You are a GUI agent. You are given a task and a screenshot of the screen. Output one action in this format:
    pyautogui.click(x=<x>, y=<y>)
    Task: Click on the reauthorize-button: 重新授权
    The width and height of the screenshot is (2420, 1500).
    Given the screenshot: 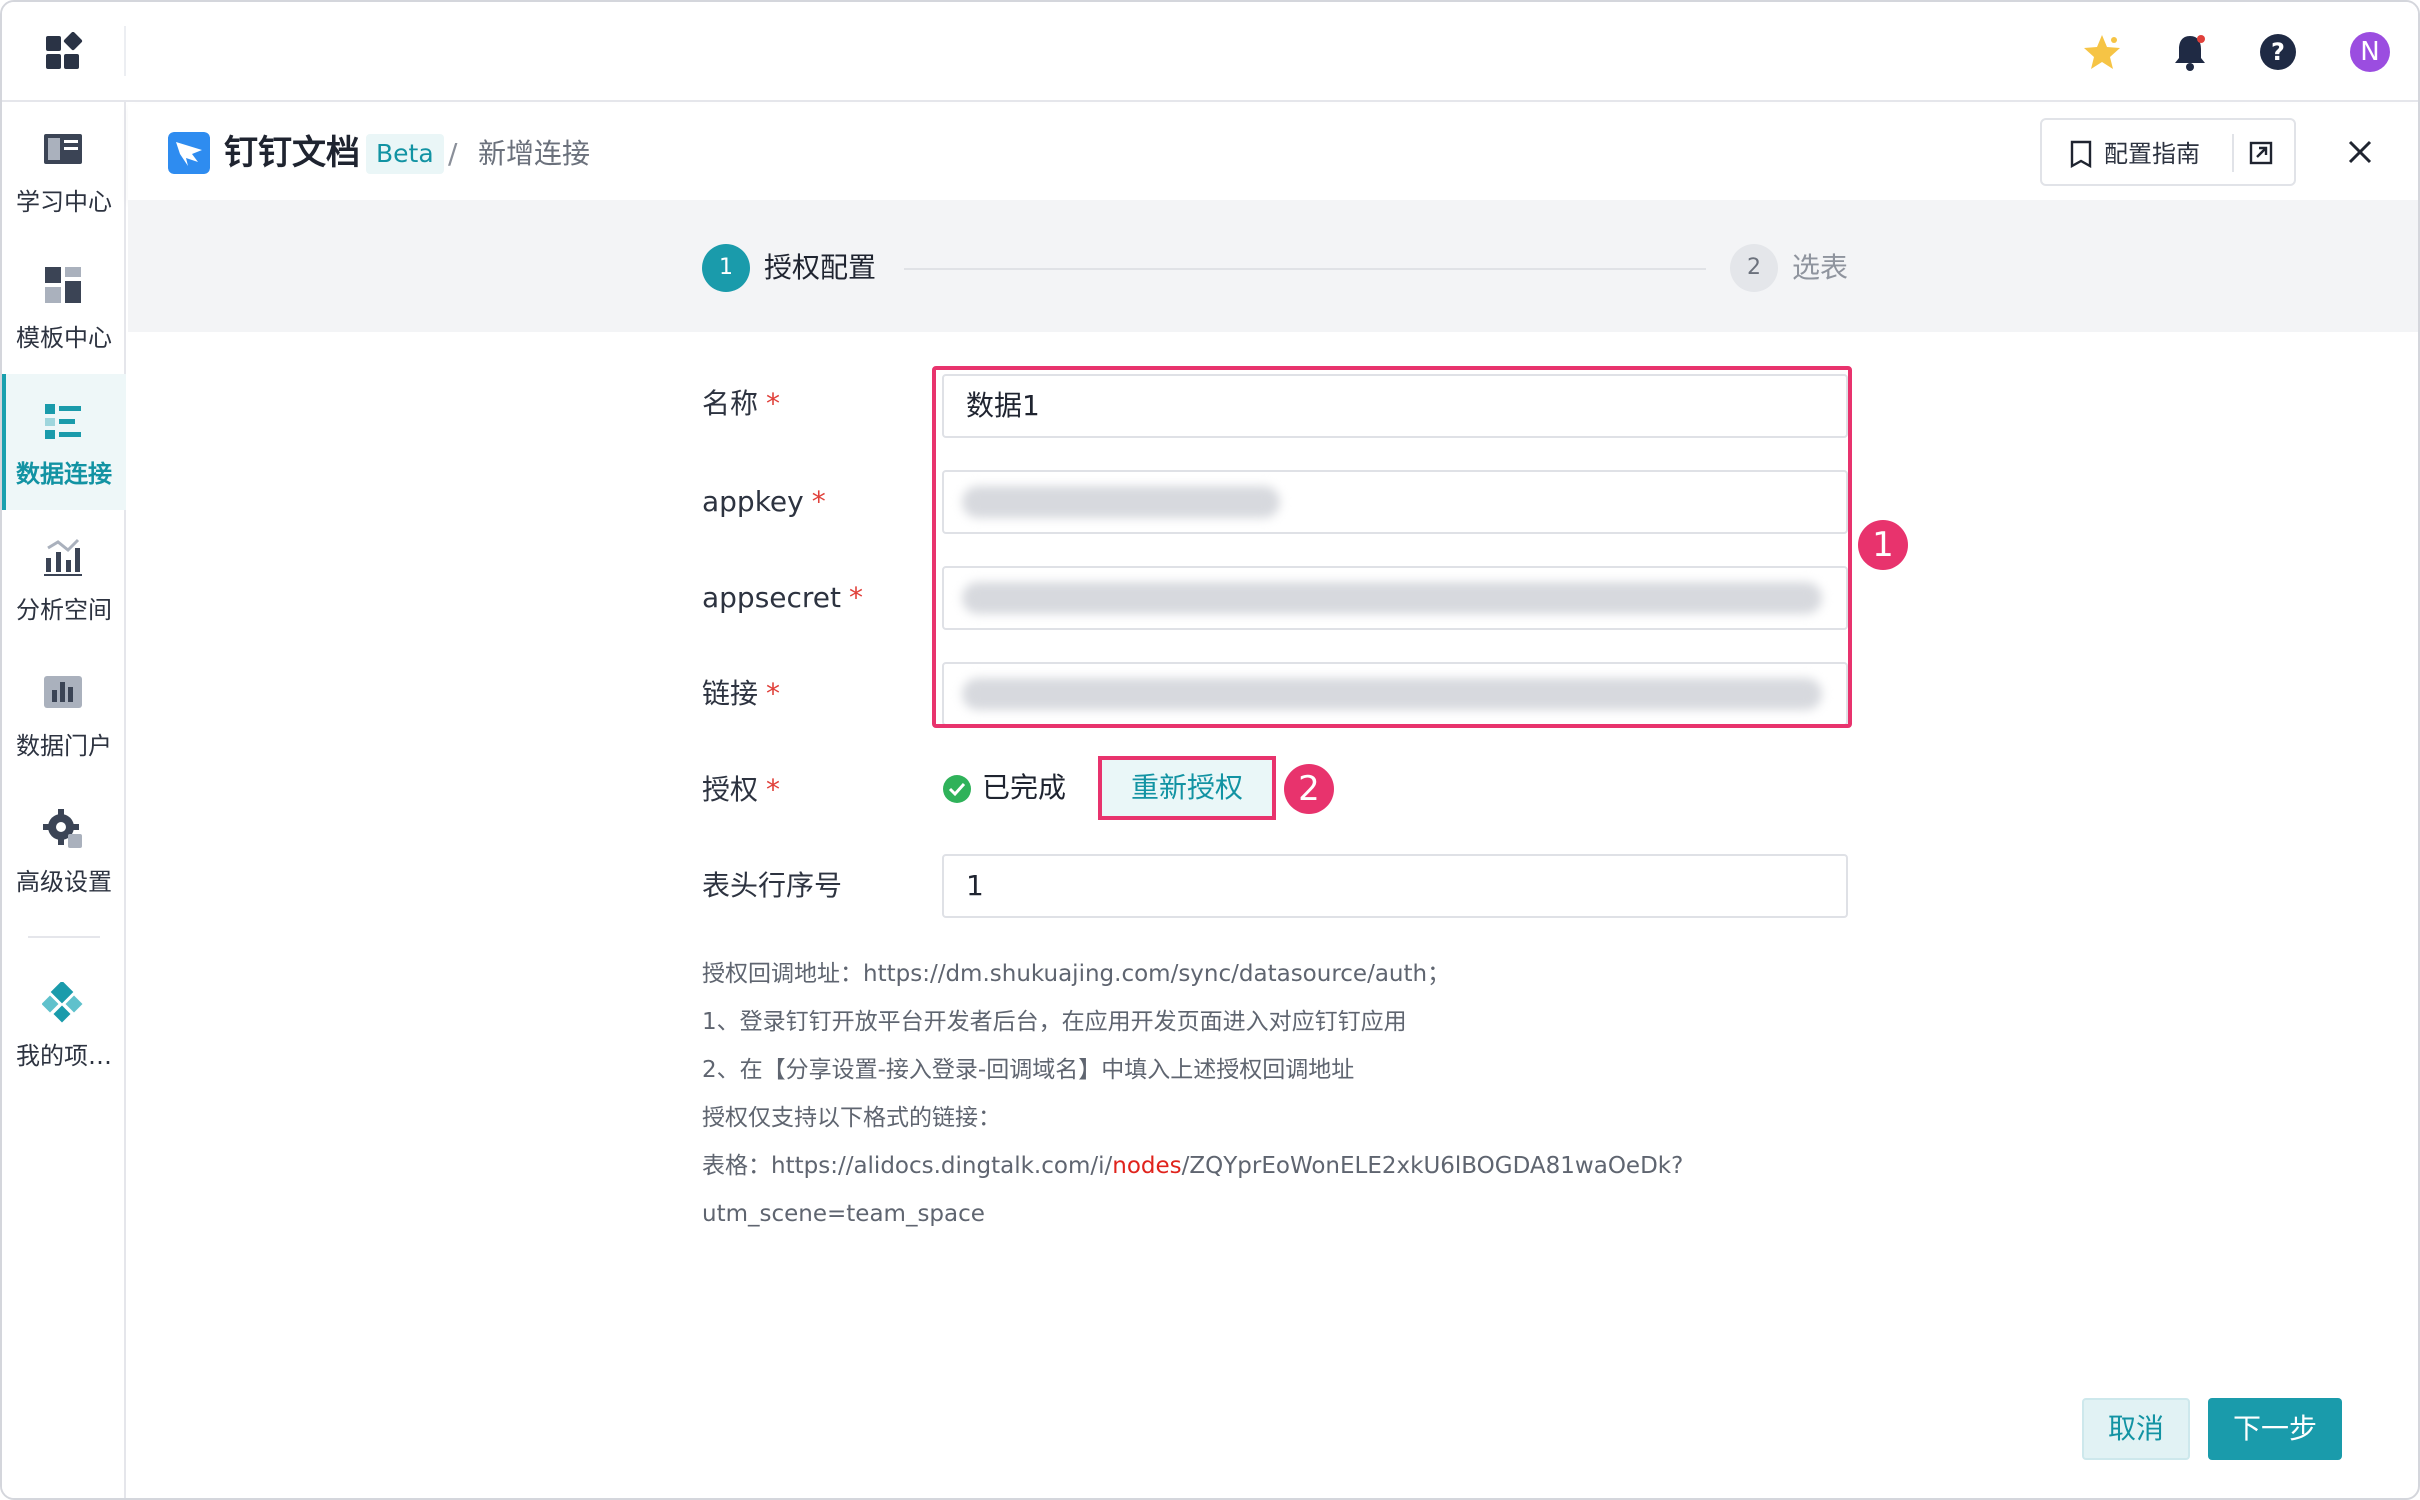 What is the action you would take?
    pyautogui.click(x=1187, y=788)
    